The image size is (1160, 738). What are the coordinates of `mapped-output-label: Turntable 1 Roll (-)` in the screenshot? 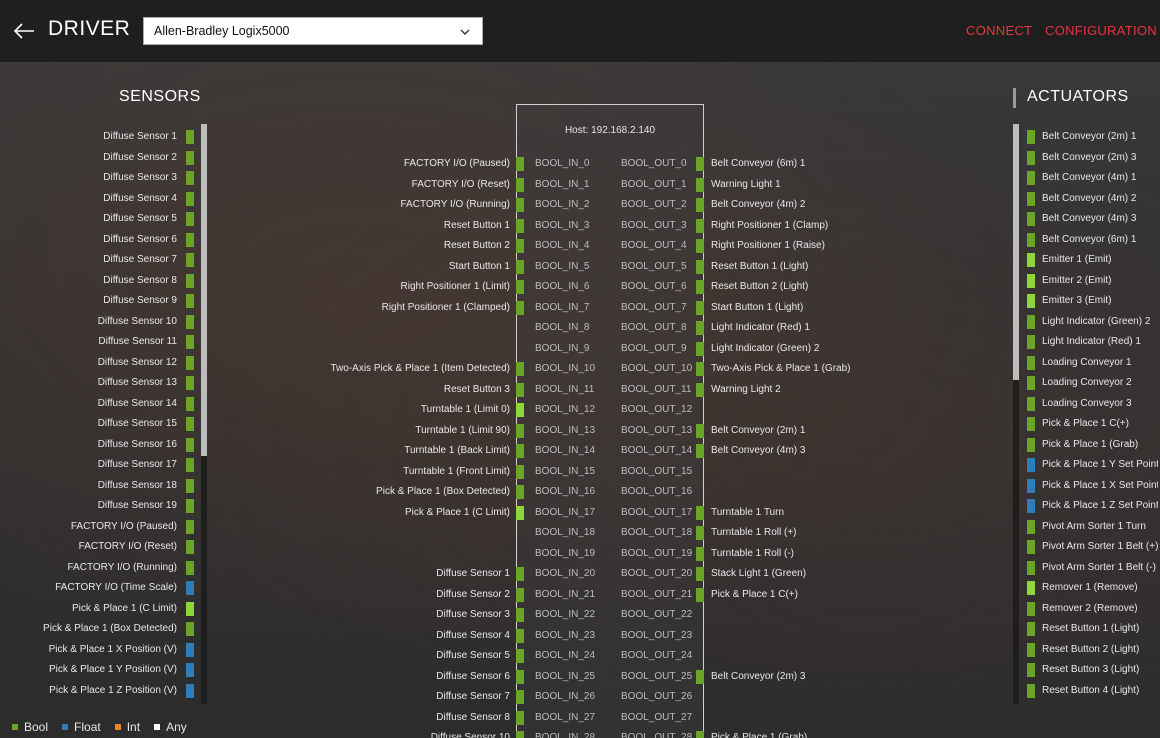 It's located at (752, 554).